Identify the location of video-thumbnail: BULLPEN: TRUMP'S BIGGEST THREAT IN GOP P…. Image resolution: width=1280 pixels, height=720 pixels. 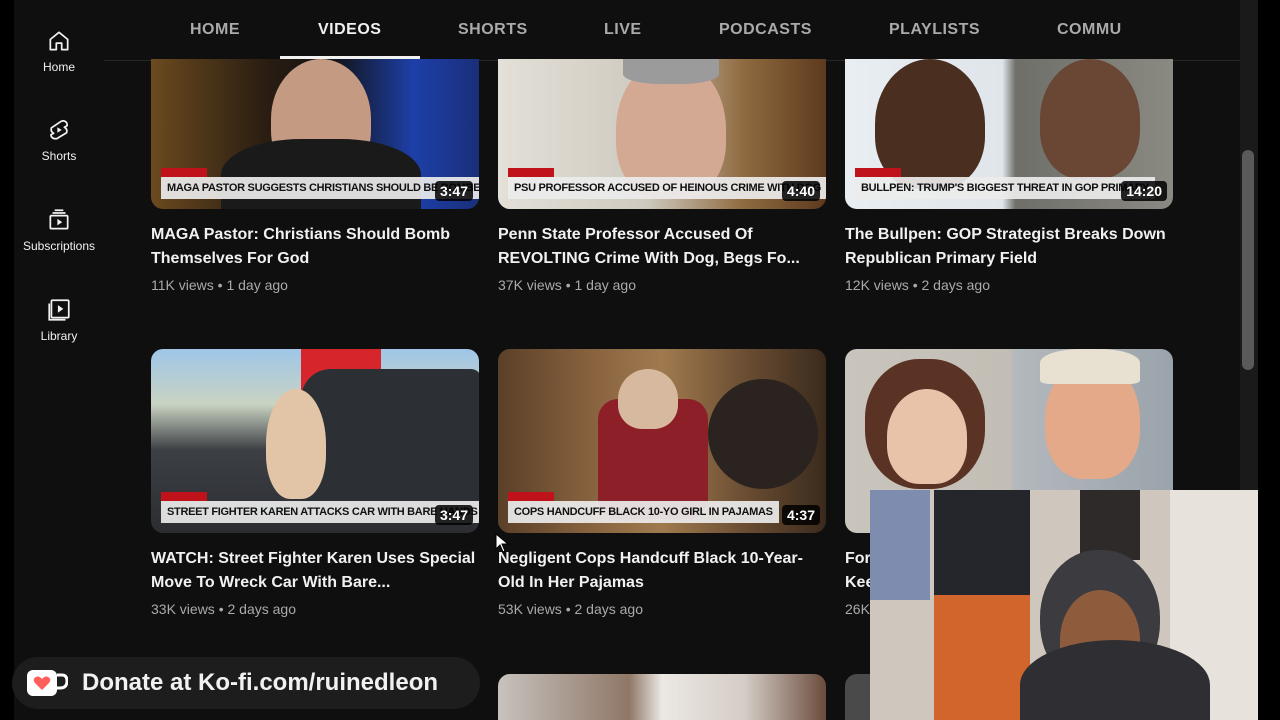
(1009, 134).